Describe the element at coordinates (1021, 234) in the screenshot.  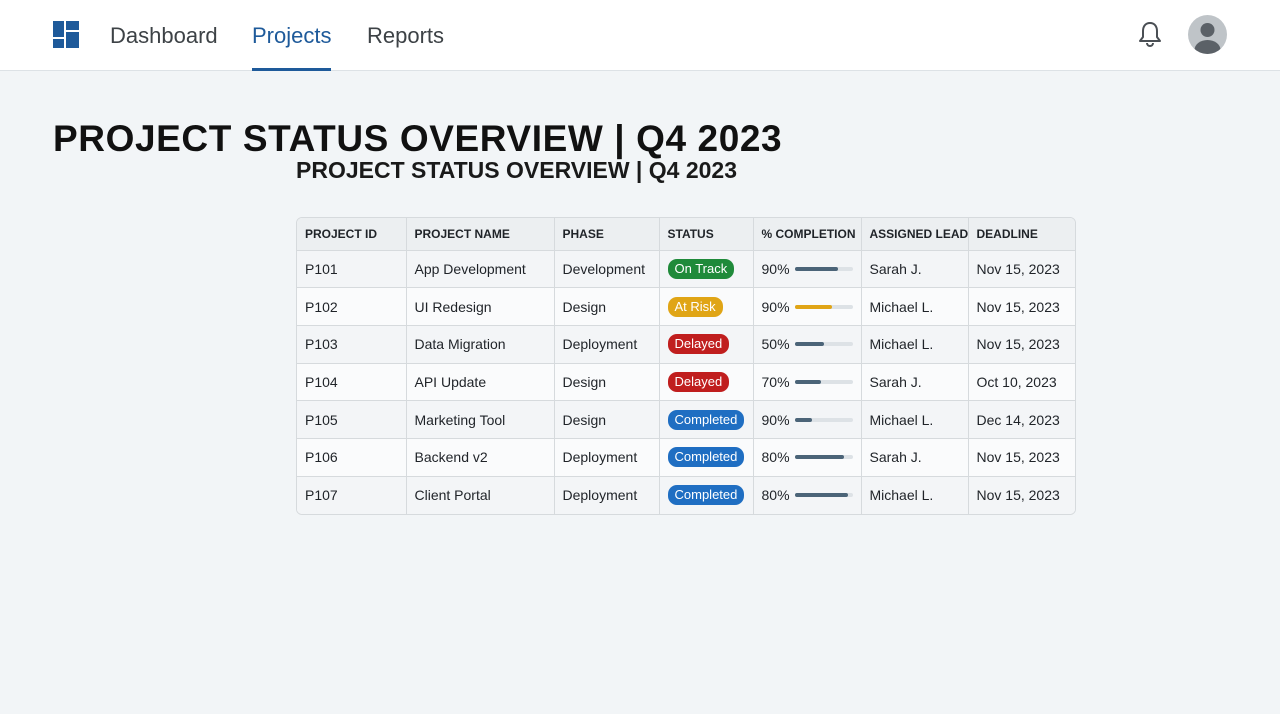
I see `column-header-deadline: DEADLINE` at that location.